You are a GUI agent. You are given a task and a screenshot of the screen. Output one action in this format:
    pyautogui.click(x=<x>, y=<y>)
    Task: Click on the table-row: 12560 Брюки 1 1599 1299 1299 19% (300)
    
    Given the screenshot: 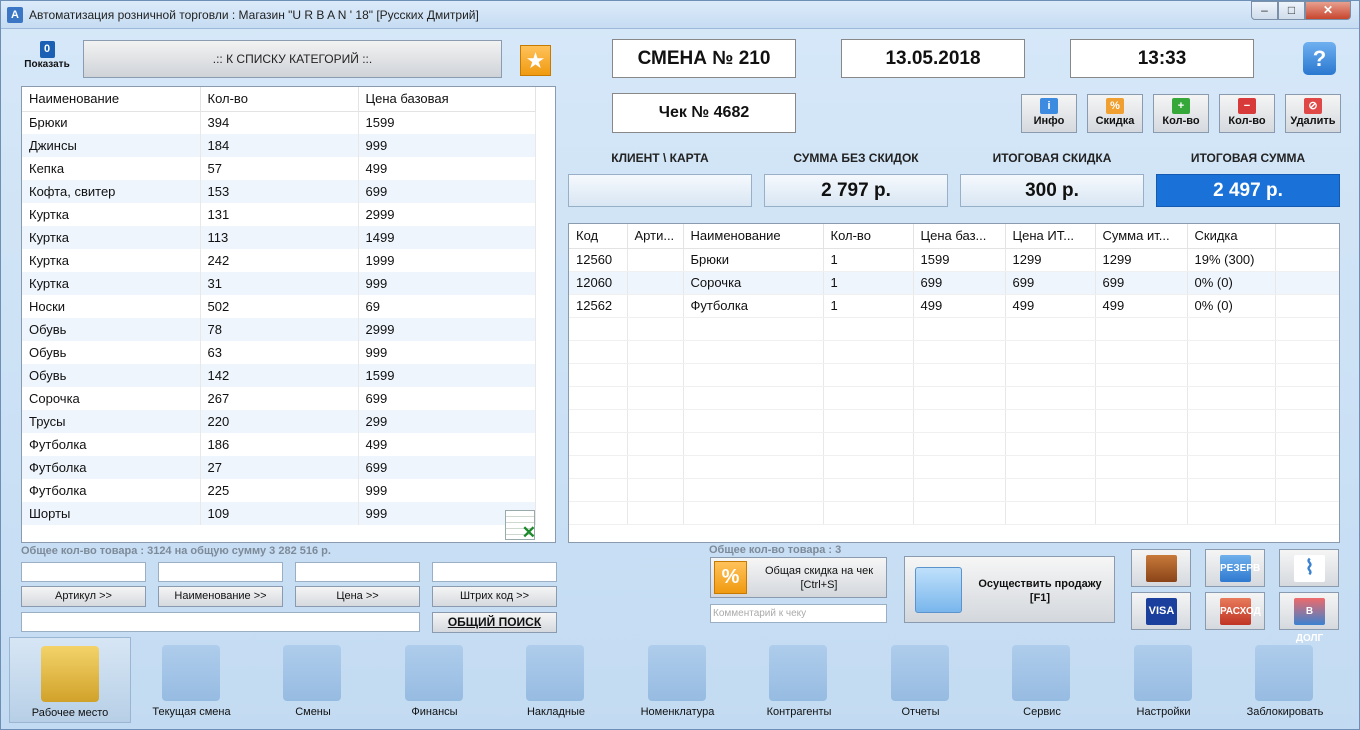 What is the action you would take?
    pyautogui.click(x=954, y=260)
    